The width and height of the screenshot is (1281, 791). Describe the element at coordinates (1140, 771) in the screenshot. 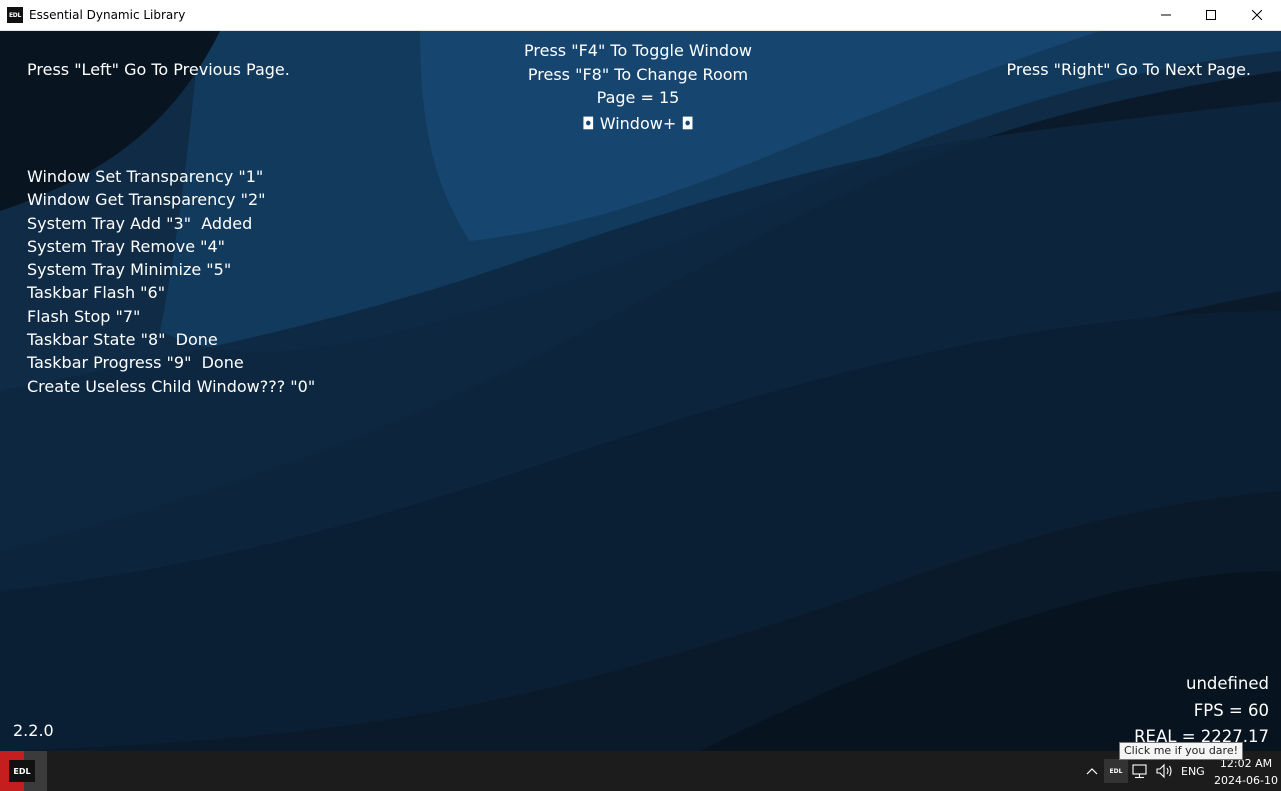

I see `network-icon` at that location.